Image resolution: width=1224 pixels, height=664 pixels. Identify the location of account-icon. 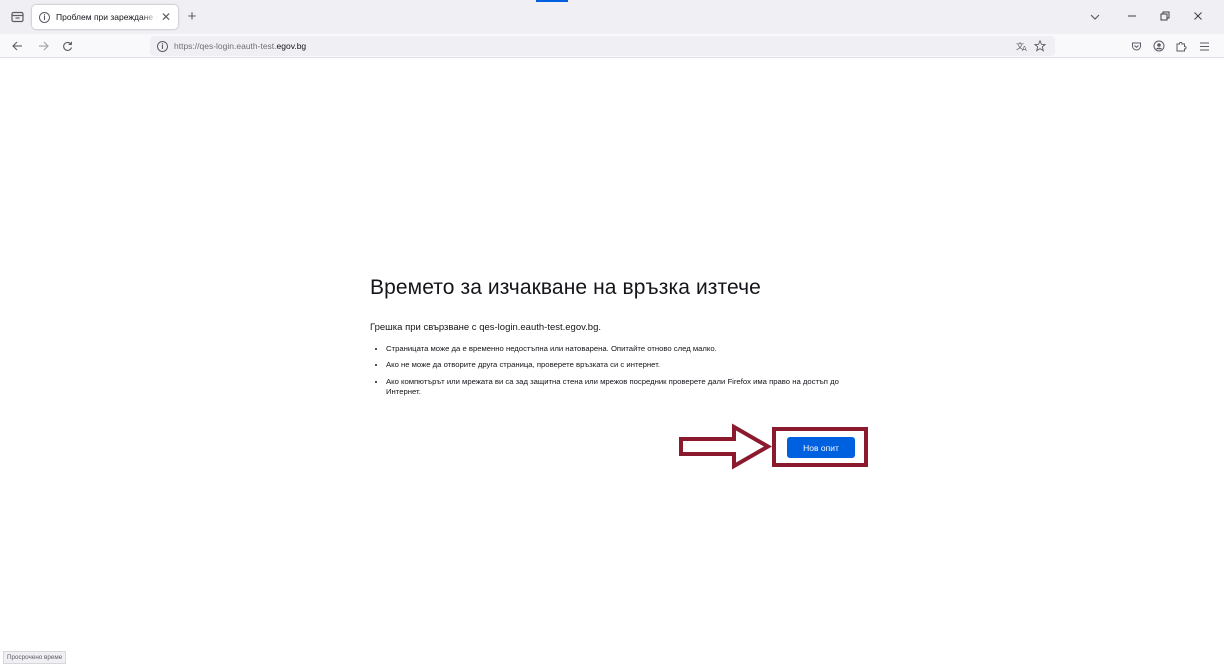
(1159, 46).